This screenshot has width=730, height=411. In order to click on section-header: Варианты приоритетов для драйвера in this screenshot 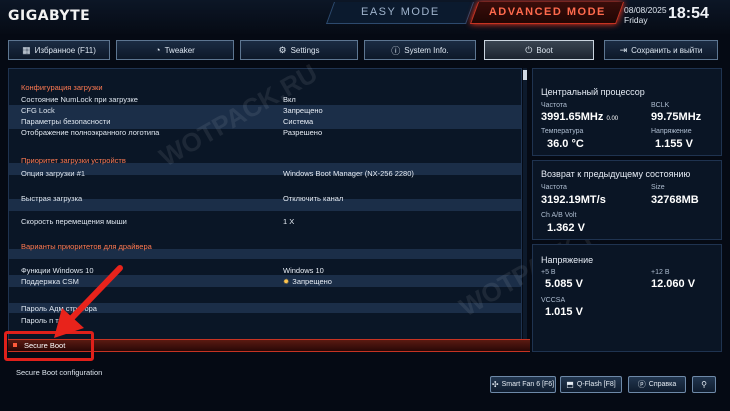, I will do `click(265, 246)`.